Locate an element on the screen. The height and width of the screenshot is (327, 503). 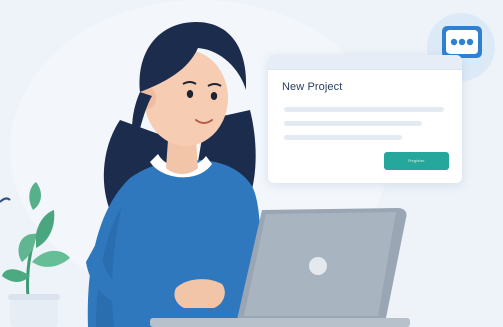
register-button: Register is located at coordinates (416, 161).